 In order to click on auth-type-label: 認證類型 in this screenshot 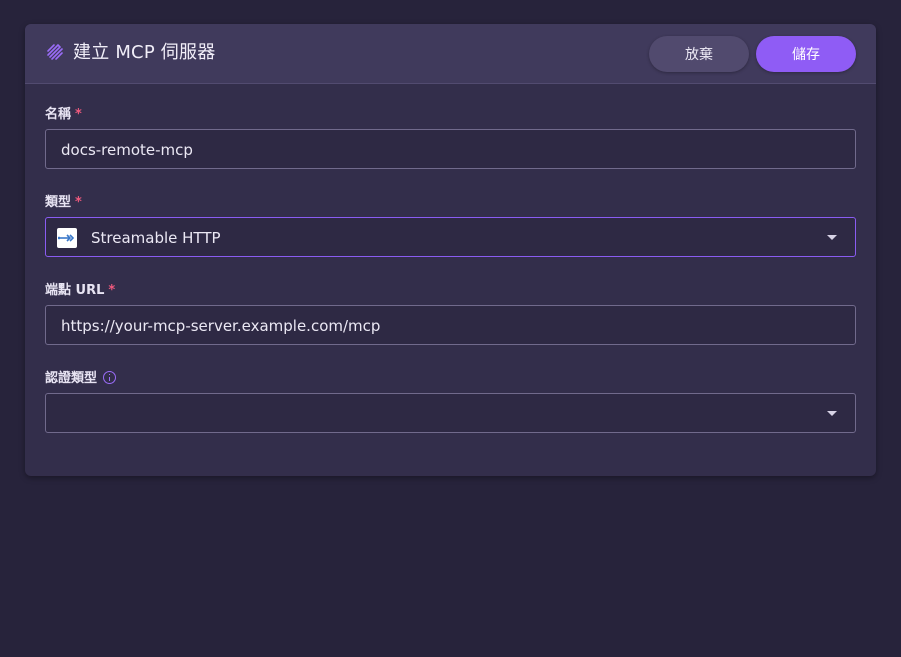, I will do `click(81, 379)`.